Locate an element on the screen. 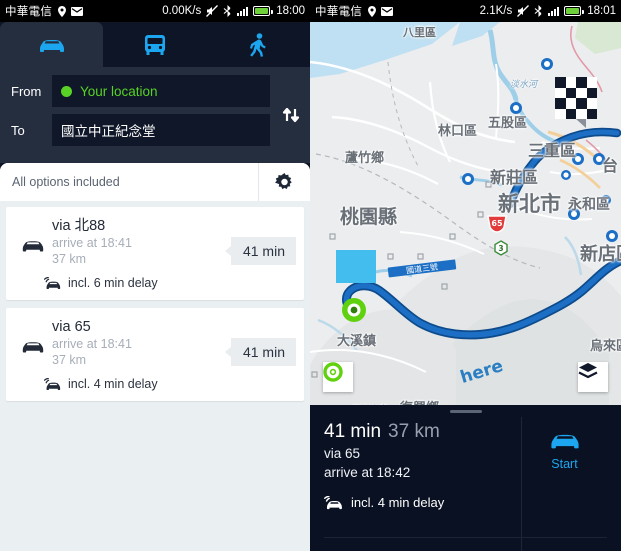 The width and height of the screenshot is (621, 551). start-label: Start is located at coordinates (564, 464).